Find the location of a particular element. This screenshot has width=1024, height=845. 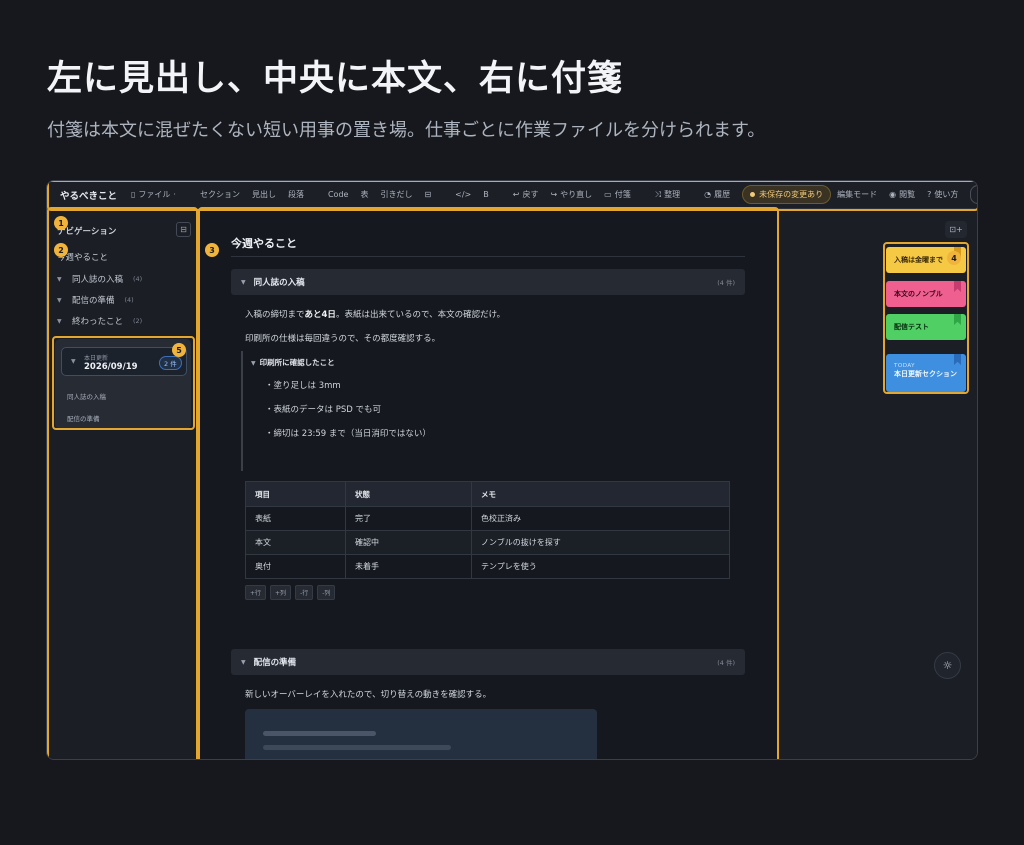

sidebar-item-doujinshi: ▼ 同人誌の入稿 (4) is located at coordinates (99, 279).